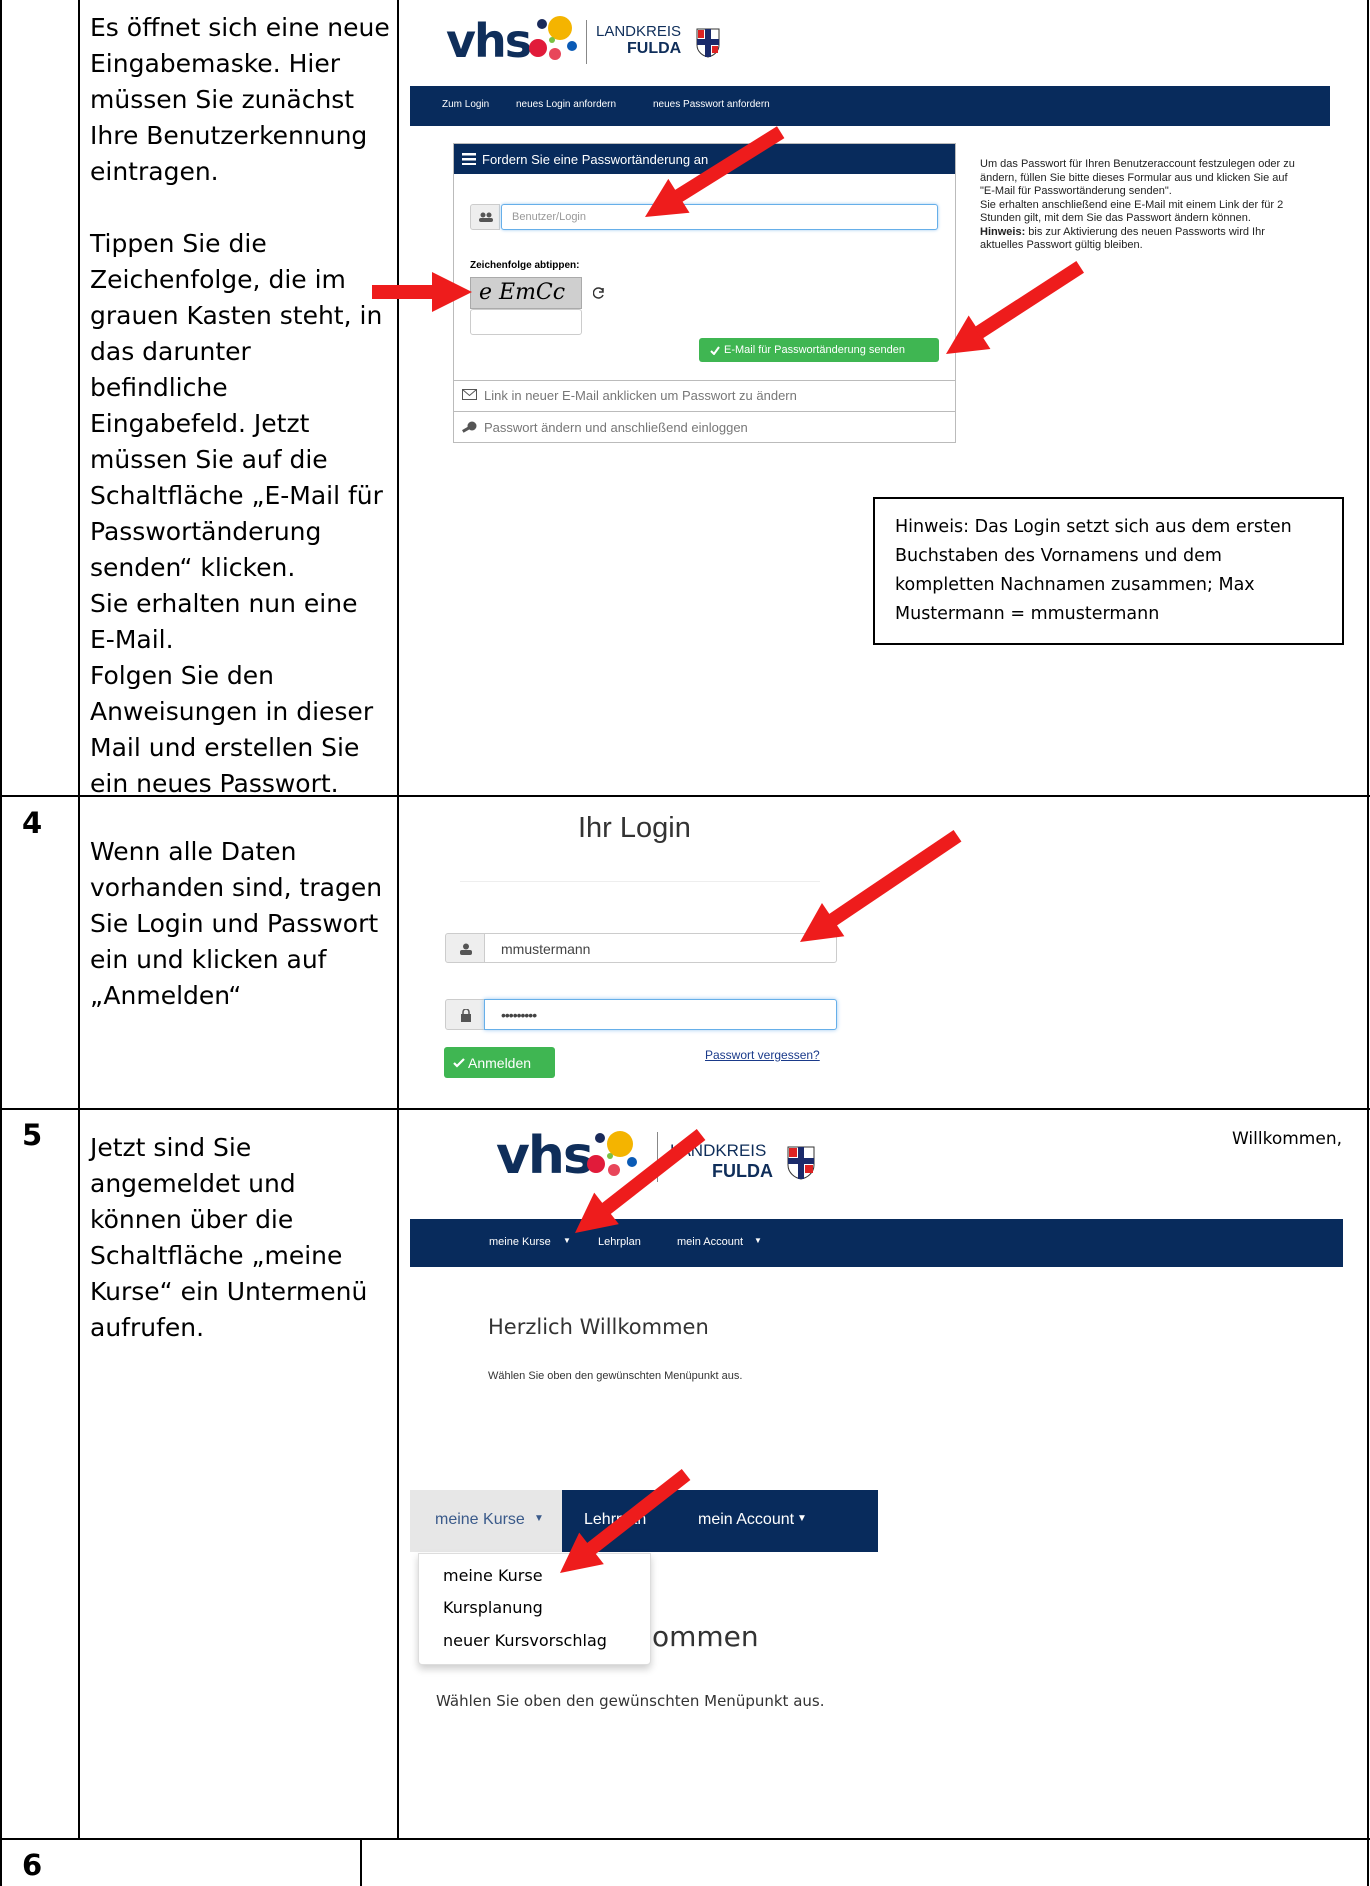  Describe the element at coordinates (32, 823) in the screenshot. I see `row4-number: 4` at that location.